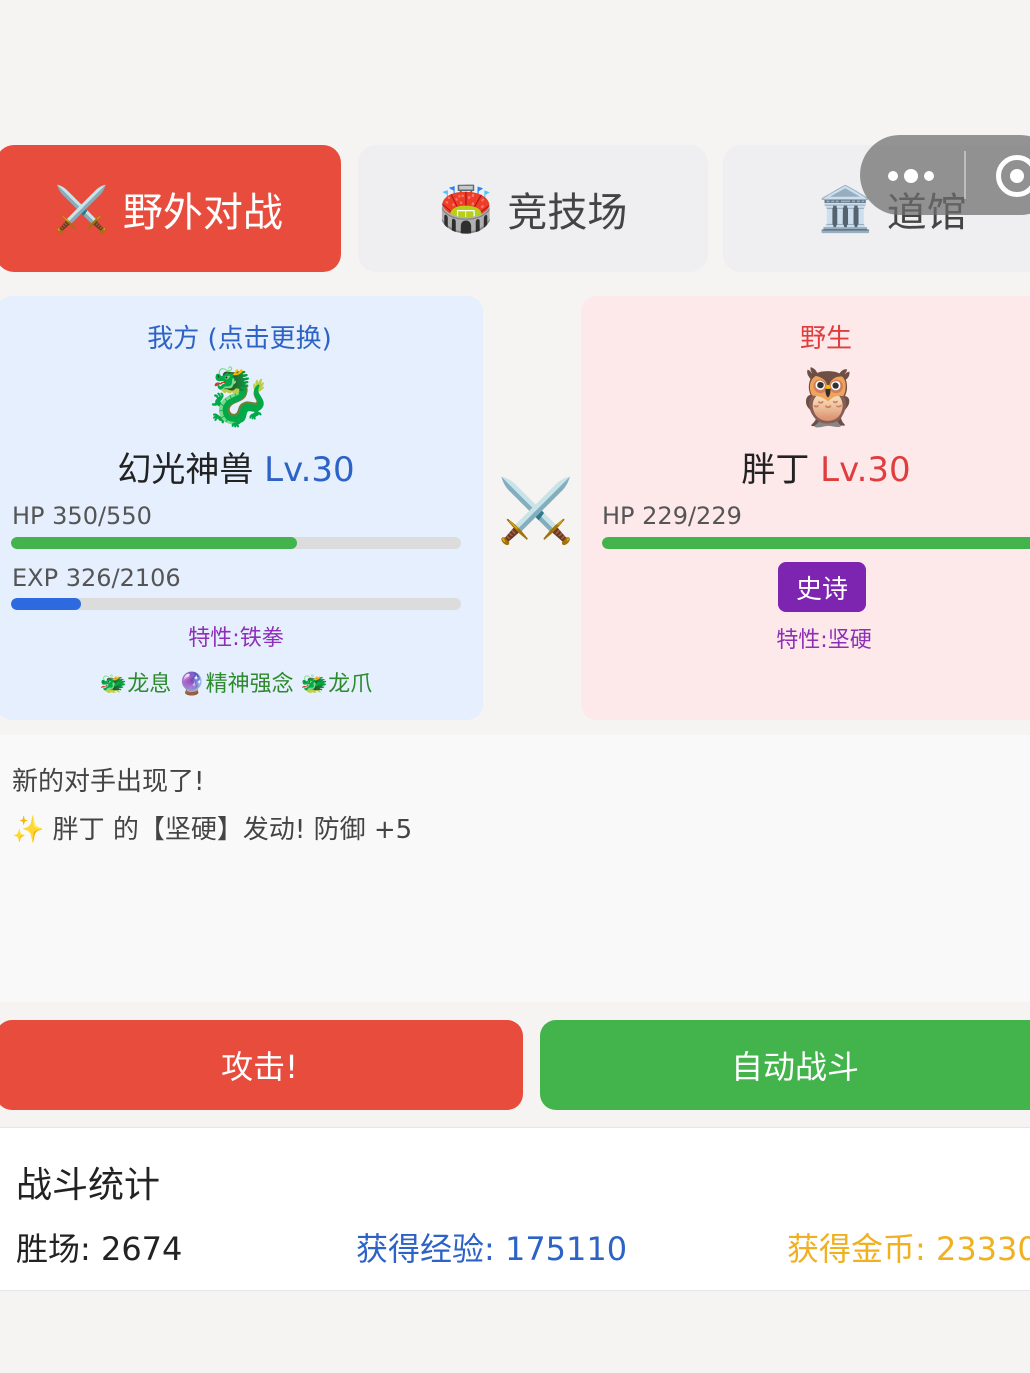  What do you see at coordinates (108, 782) in the screenshot?
I see `log-line: 新的对手出现了!` at bounding box center [108, 782].